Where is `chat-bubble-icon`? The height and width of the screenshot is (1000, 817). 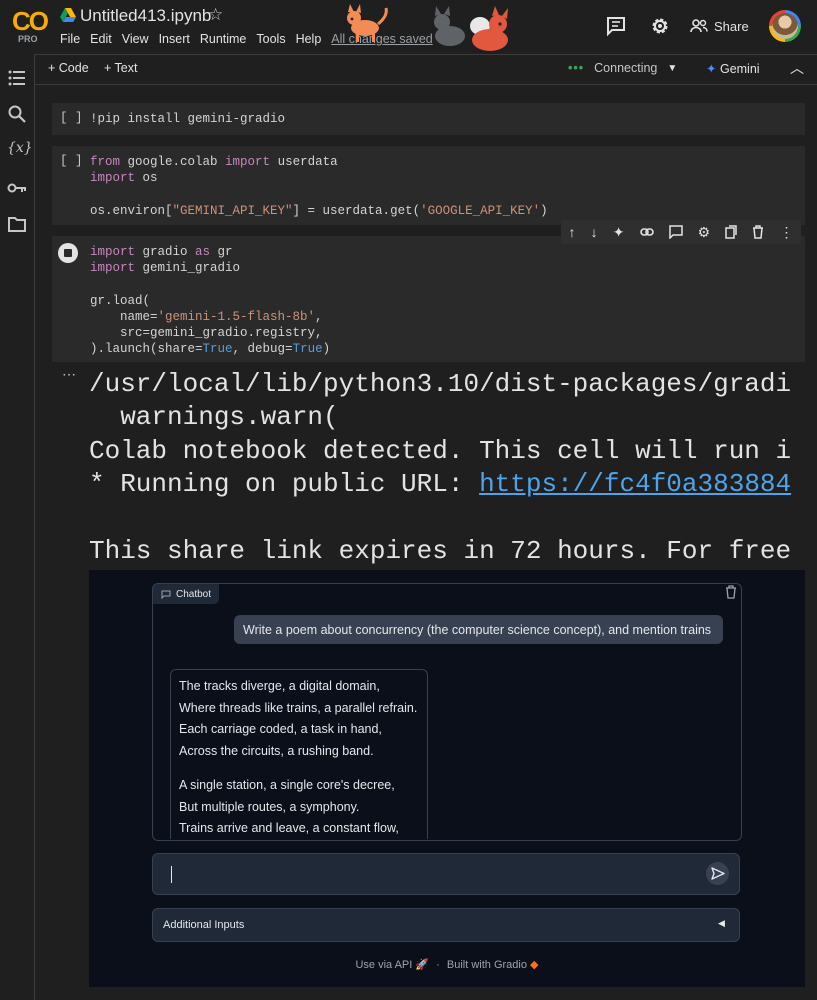
chat-bubble-icon is located at coordinates (166, 594).